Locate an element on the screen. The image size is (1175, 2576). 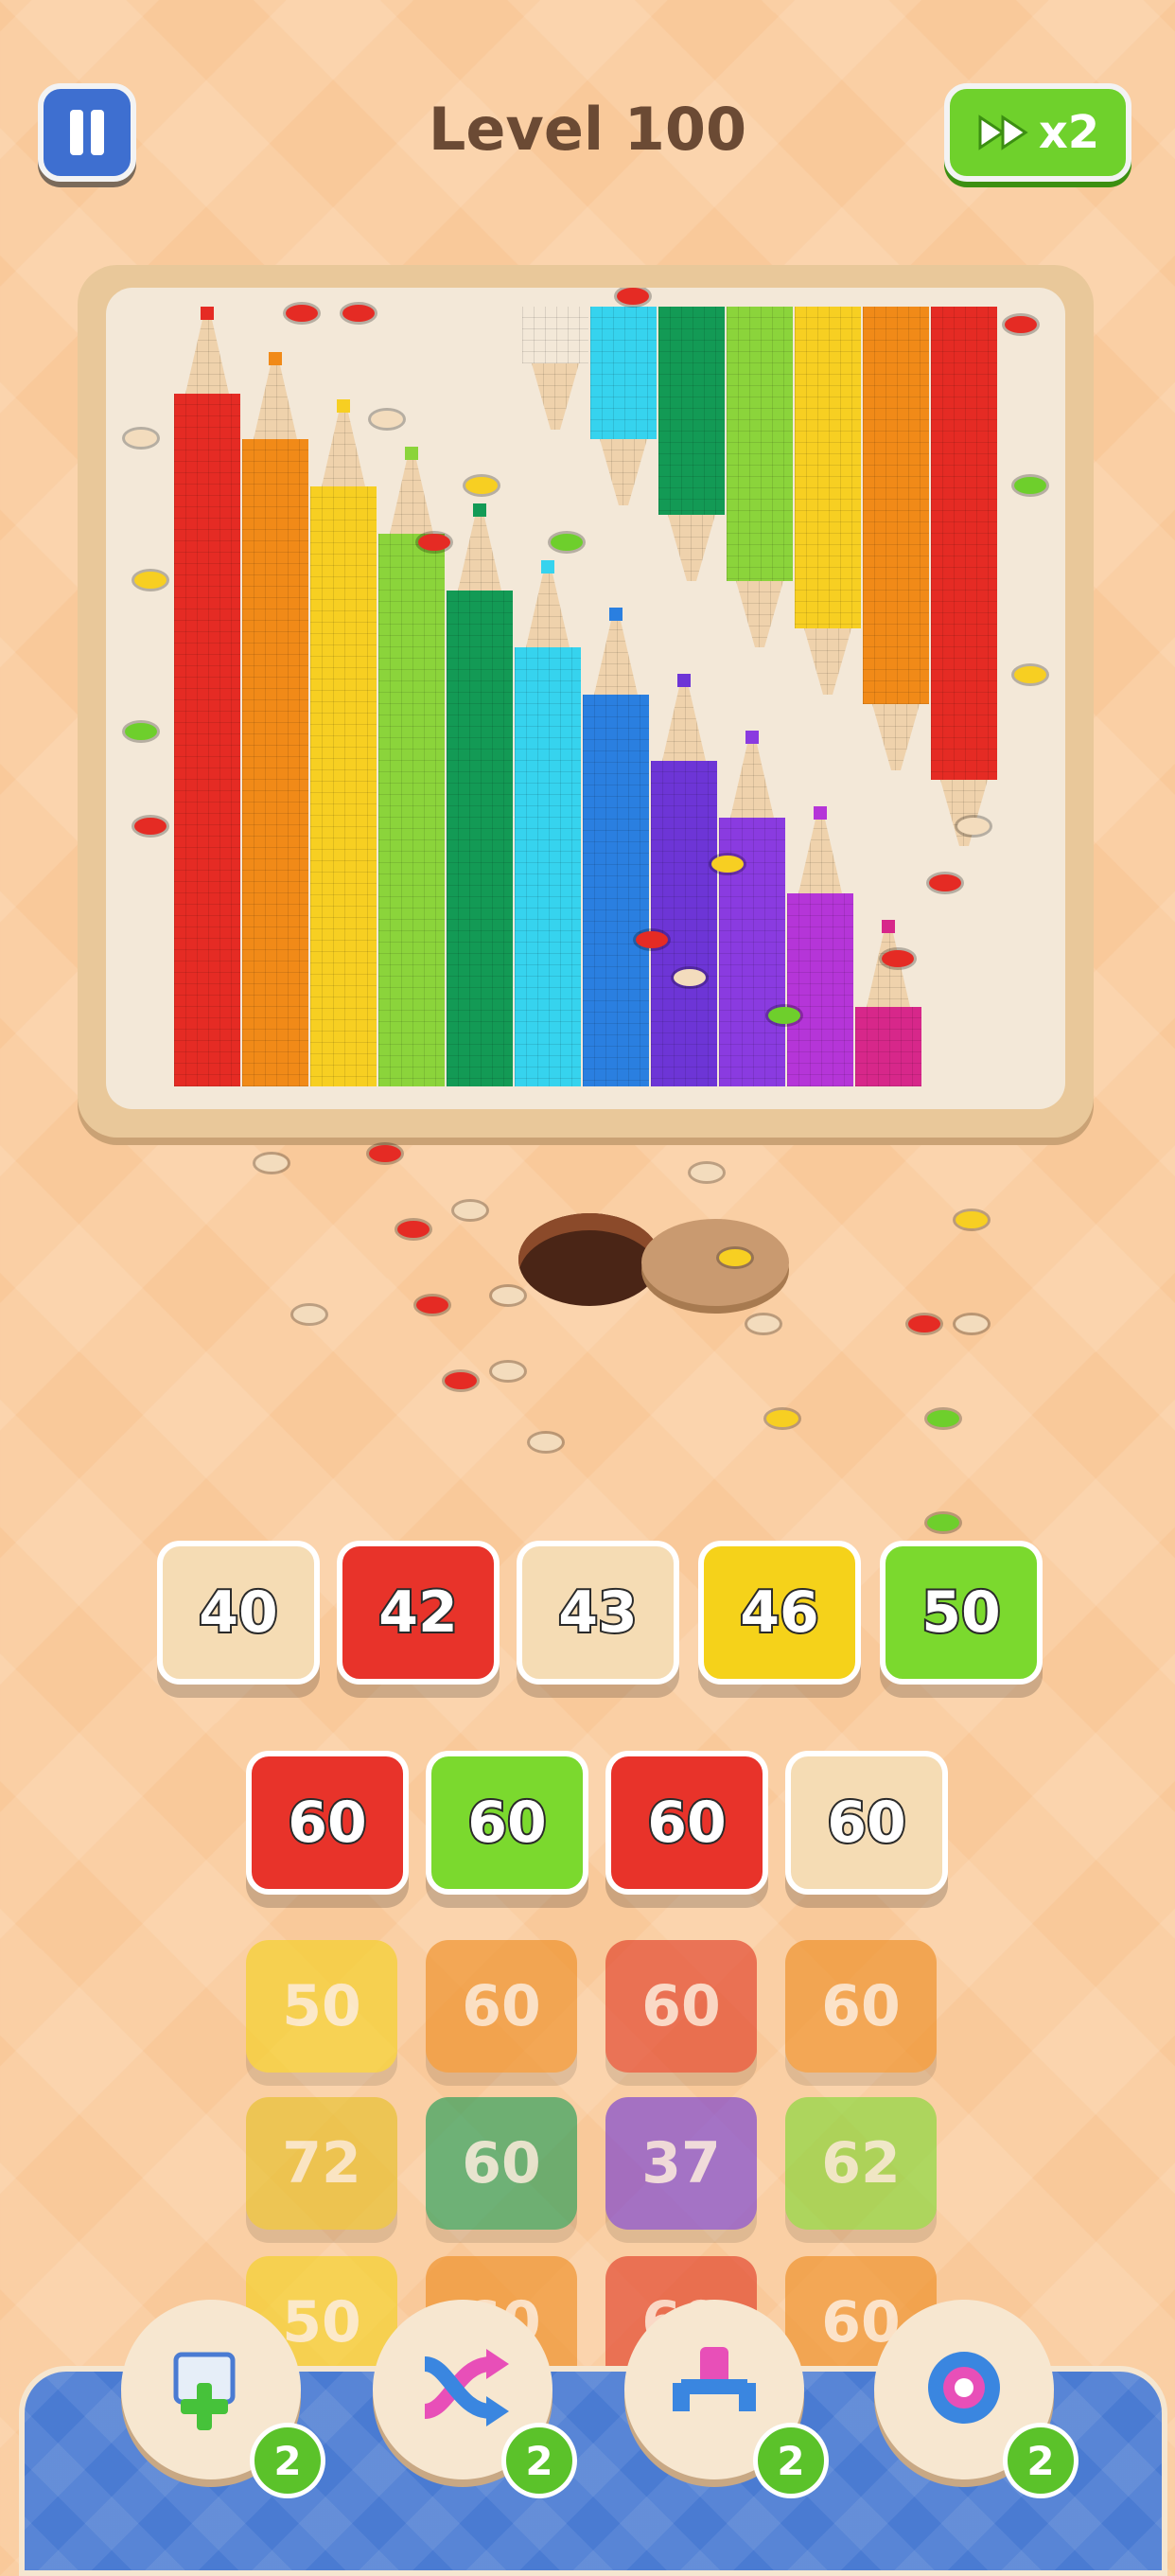
hole-lid is located at coordinates (715, 1262).